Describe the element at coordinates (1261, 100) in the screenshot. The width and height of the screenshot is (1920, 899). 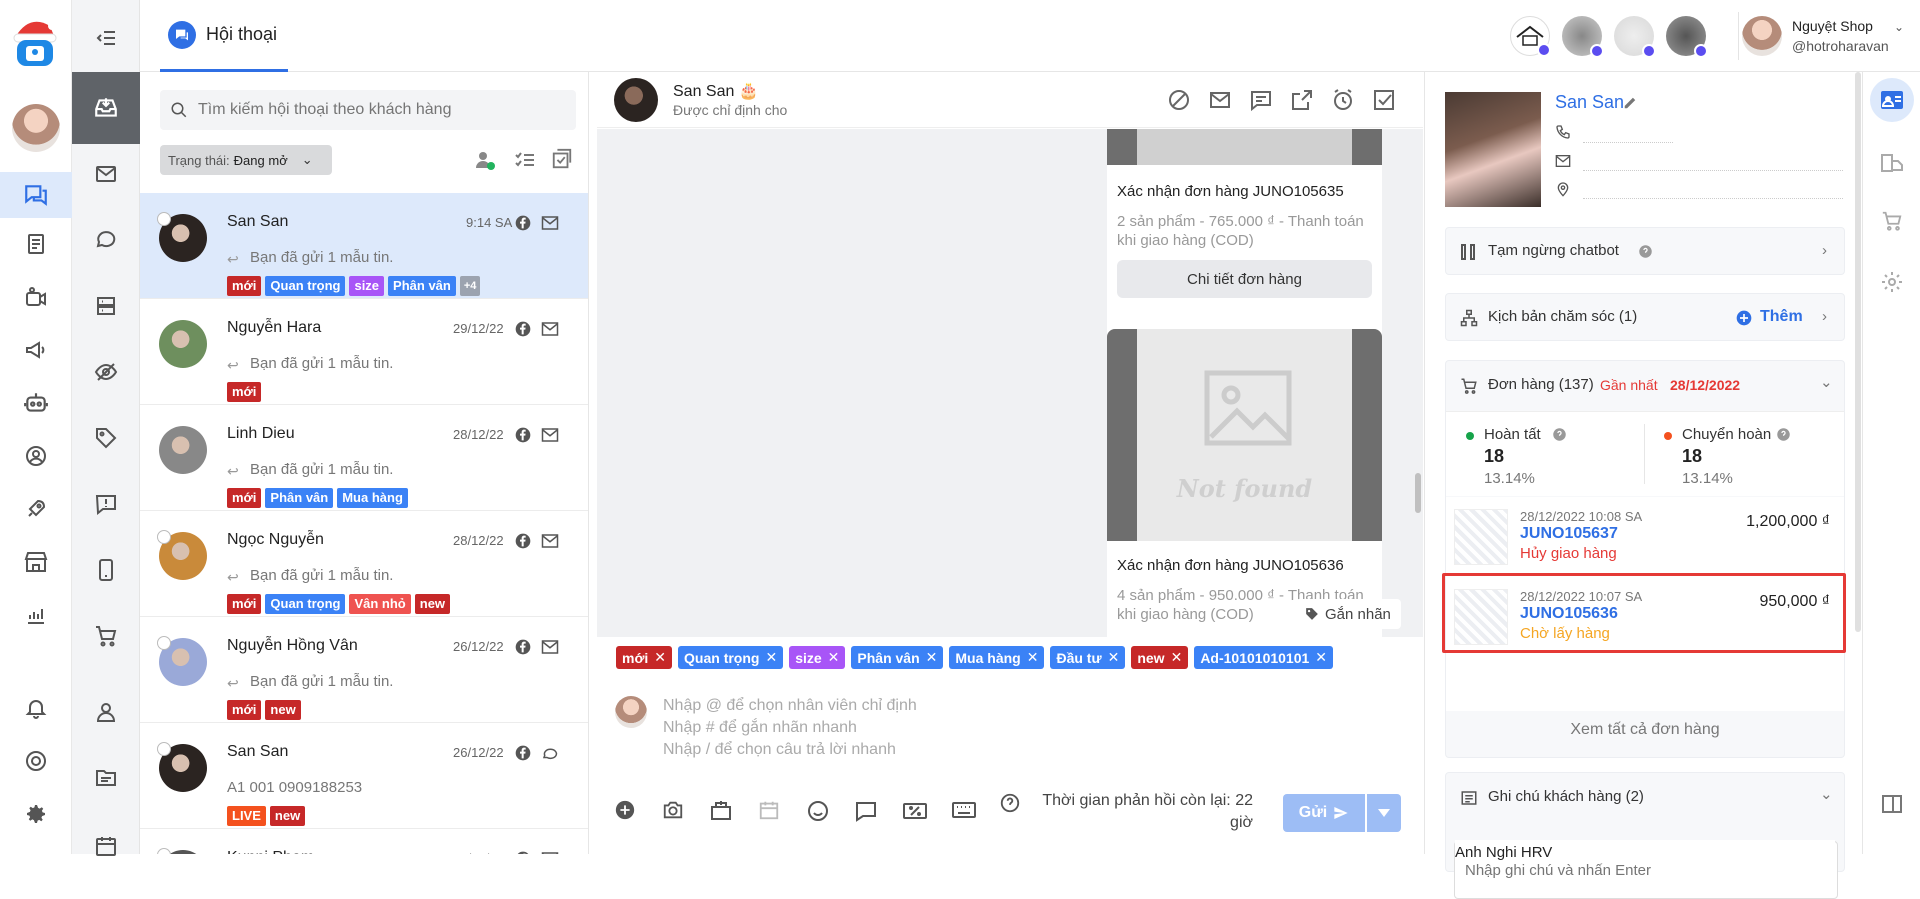
I see `comment-icon` at that location.